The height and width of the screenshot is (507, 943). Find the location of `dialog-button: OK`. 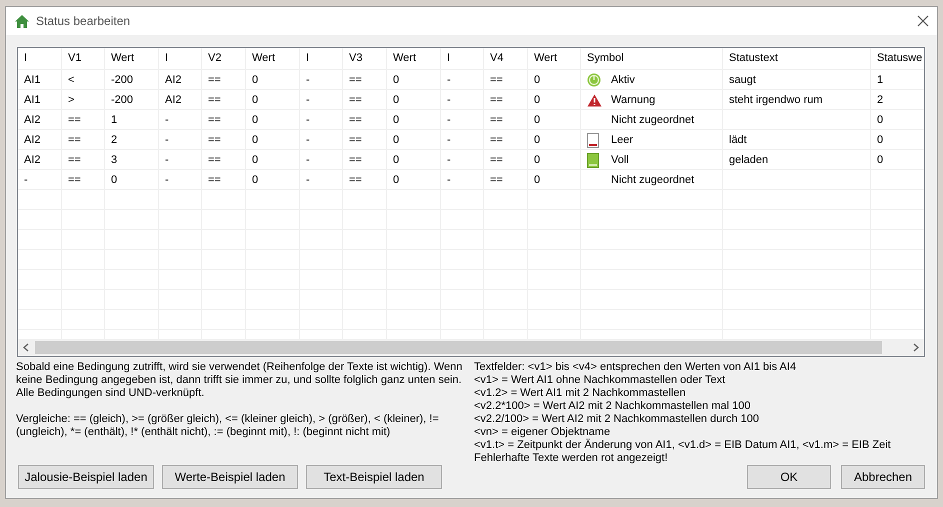

dialog-button: OK is located at coordinates (789, 477).